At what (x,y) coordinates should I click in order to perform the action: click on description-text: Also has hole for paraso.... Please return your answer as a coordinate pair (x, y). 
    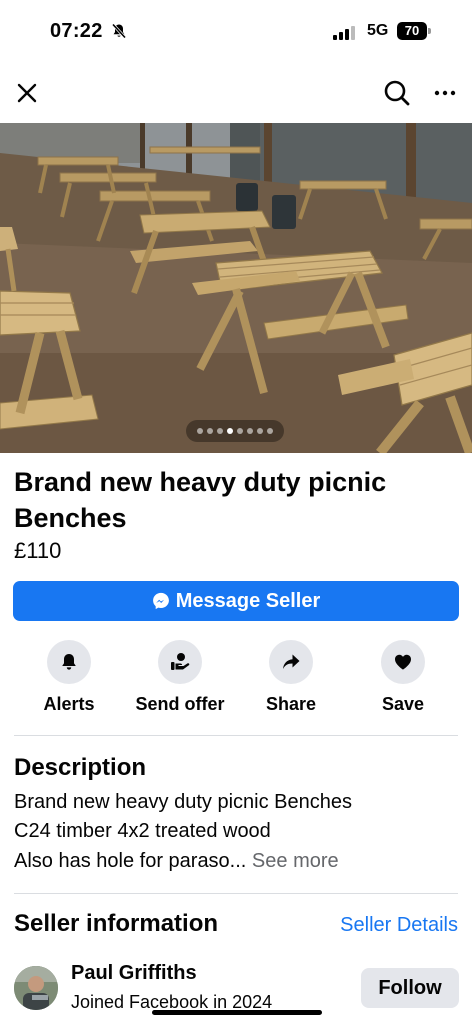
    Looking at the image, I should click on (130, 861).